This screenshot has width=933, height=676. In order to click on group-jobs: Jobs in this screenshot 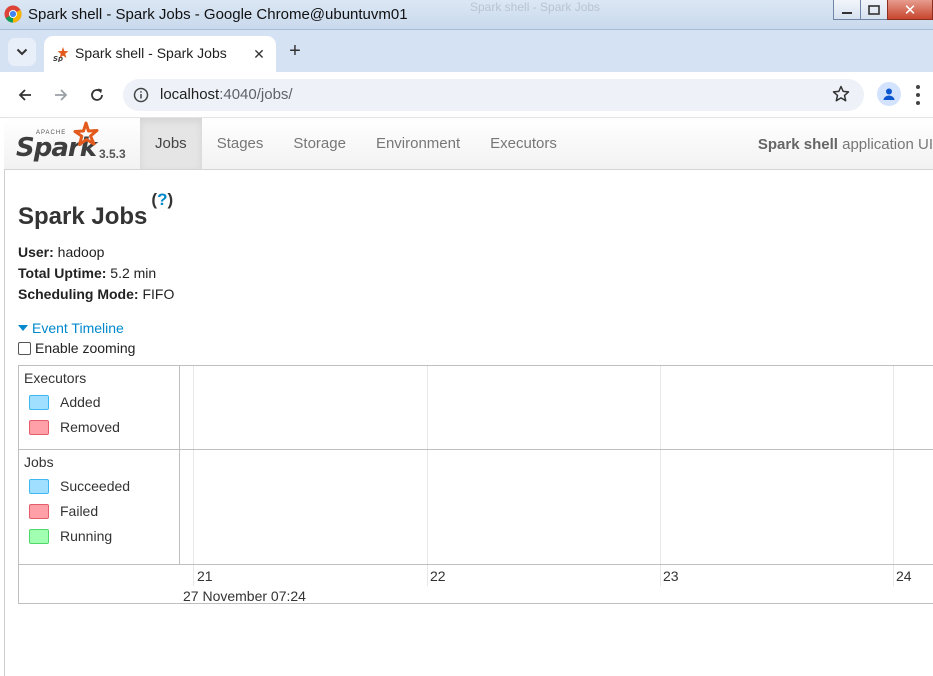, I will do `click(39, 462)`.